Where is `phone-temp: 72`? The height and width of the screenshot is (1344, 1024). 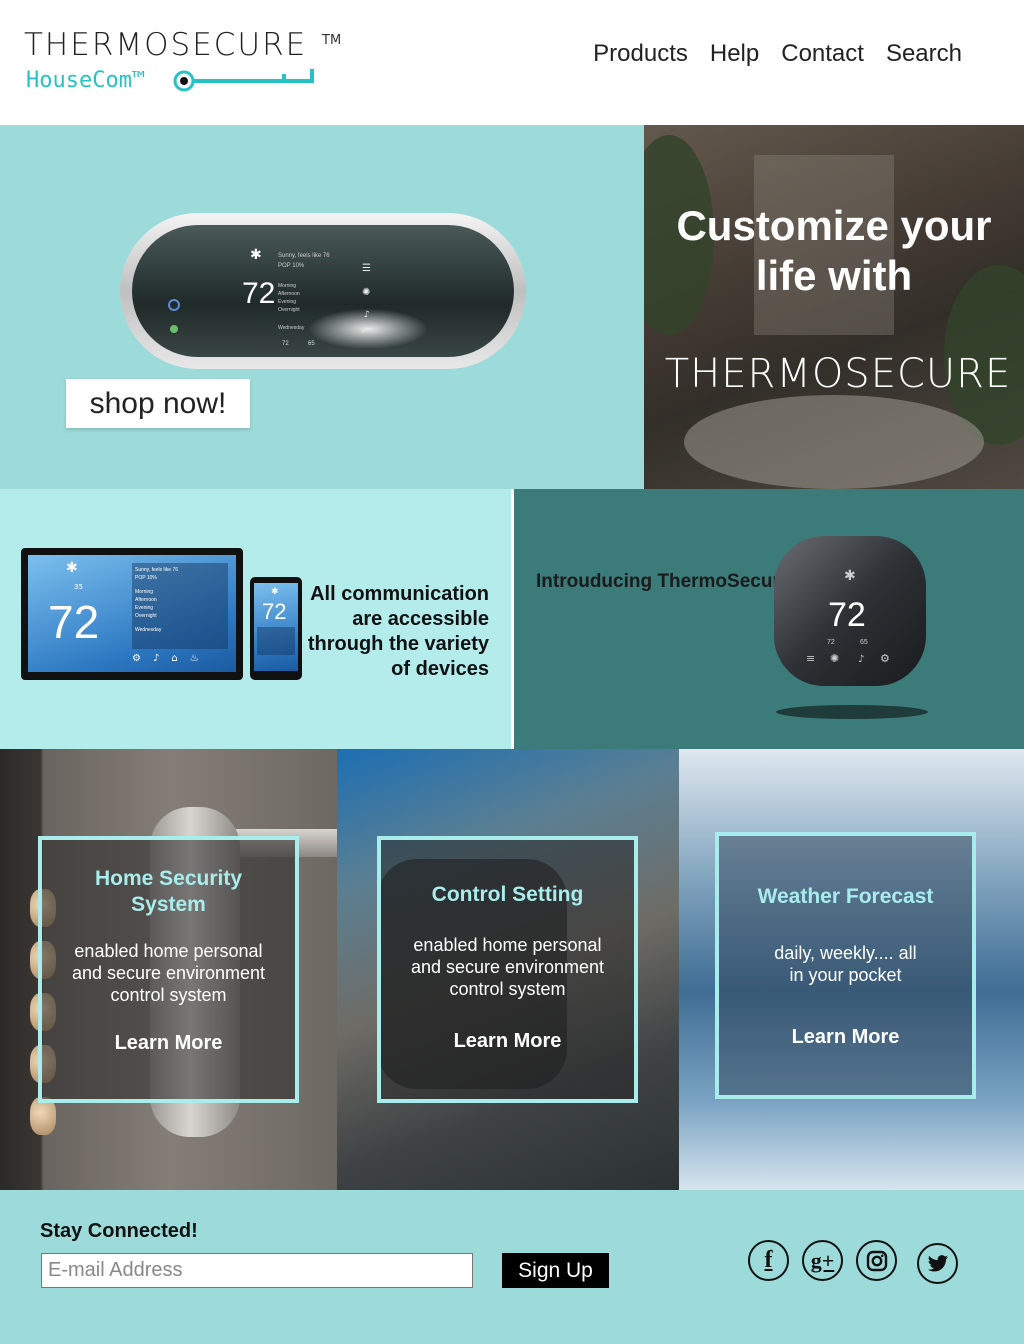 phone-temp: 72 is located at coordinates (274, 611).